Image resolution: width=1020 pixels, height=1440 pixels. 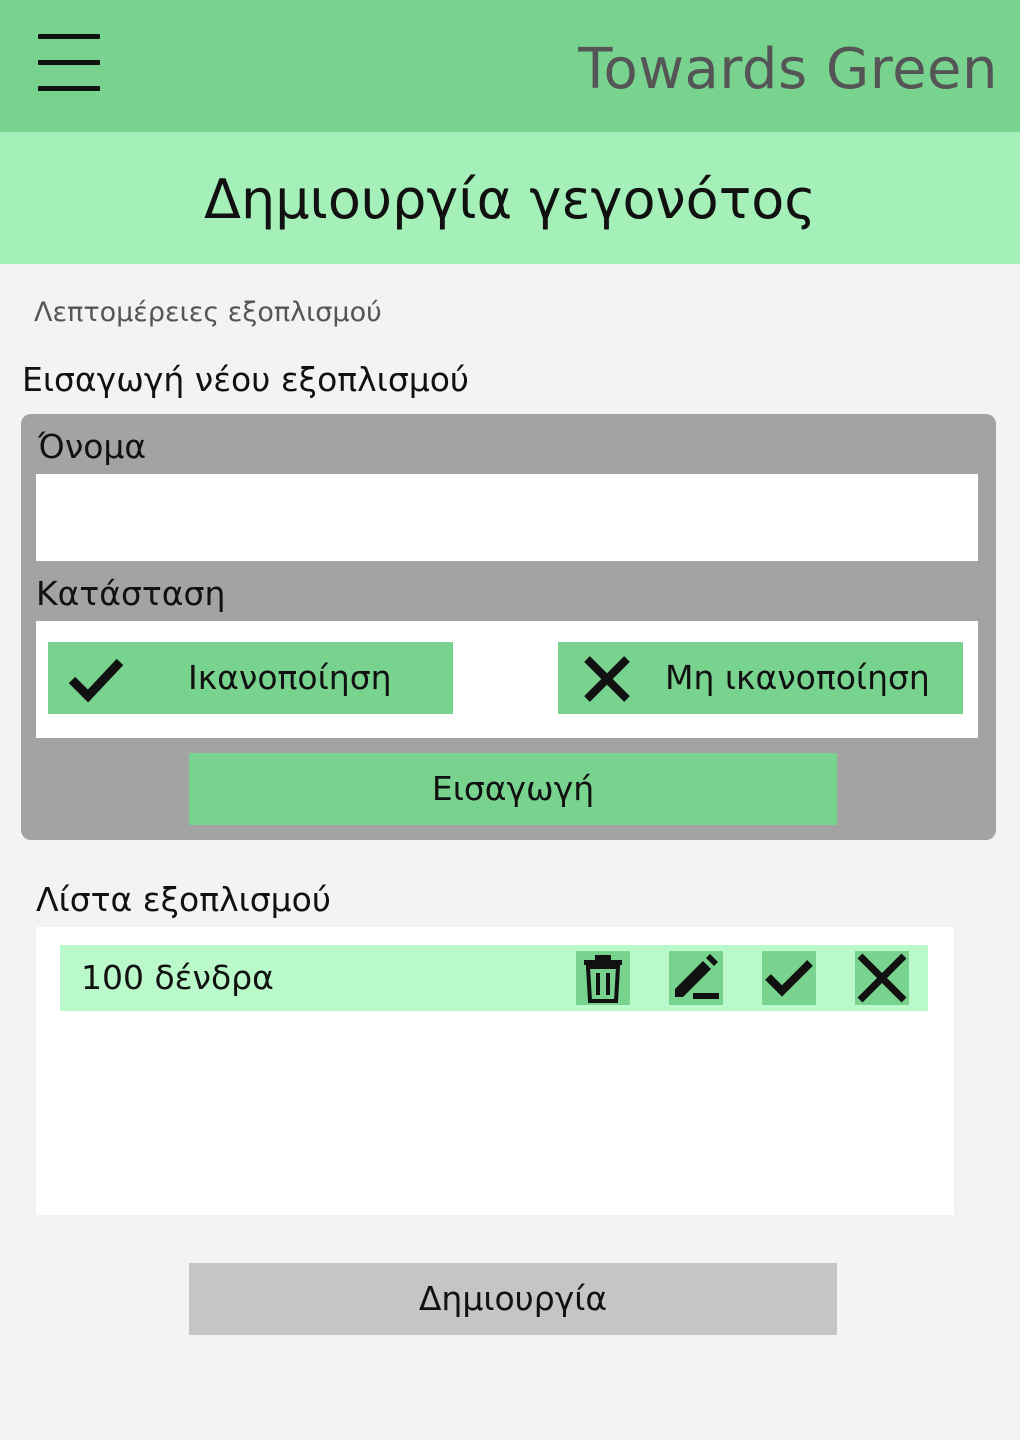 What do you see at coordinates (290, 677) in the screenshot?
I see `status-satisfied-label: Ικανοποίηση` at bounding box center [290, 677].